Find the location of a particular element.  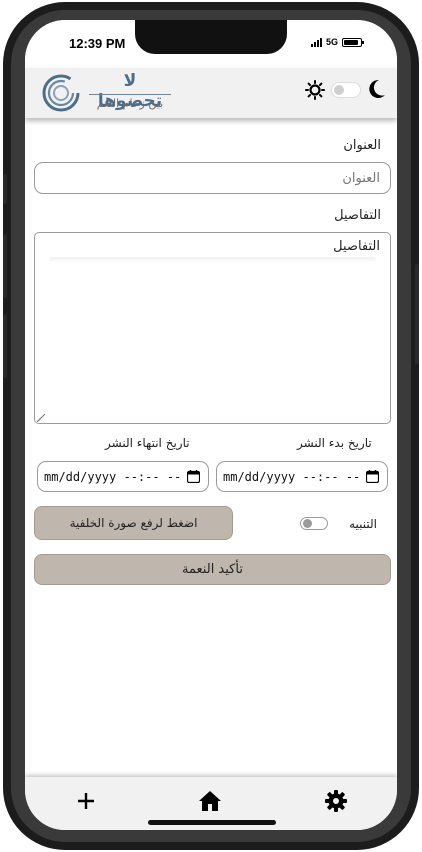

alert-label: التنبيه is located at coordinates (363, 524).